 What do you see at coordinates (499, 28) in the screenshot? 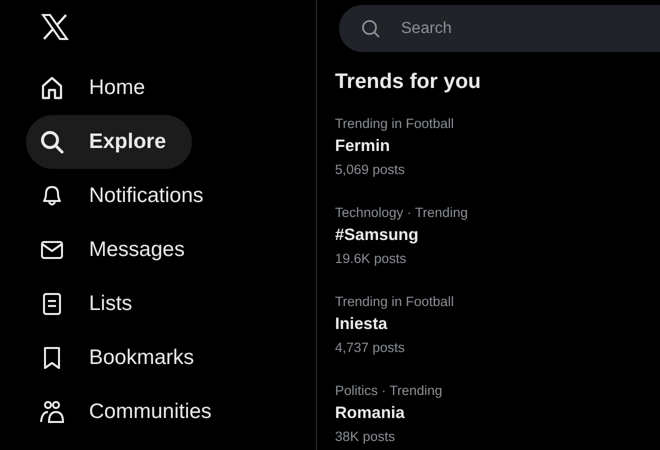
I see `search-field: Search` at bounding box center [499, 28].